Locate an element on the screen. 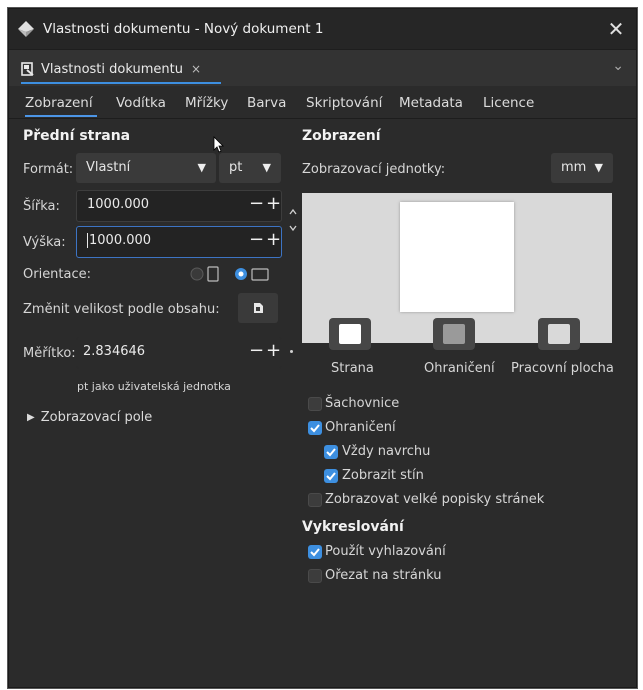 The image size is (643, 690). close-tab-icon: × is located at coordinates (196, 69).